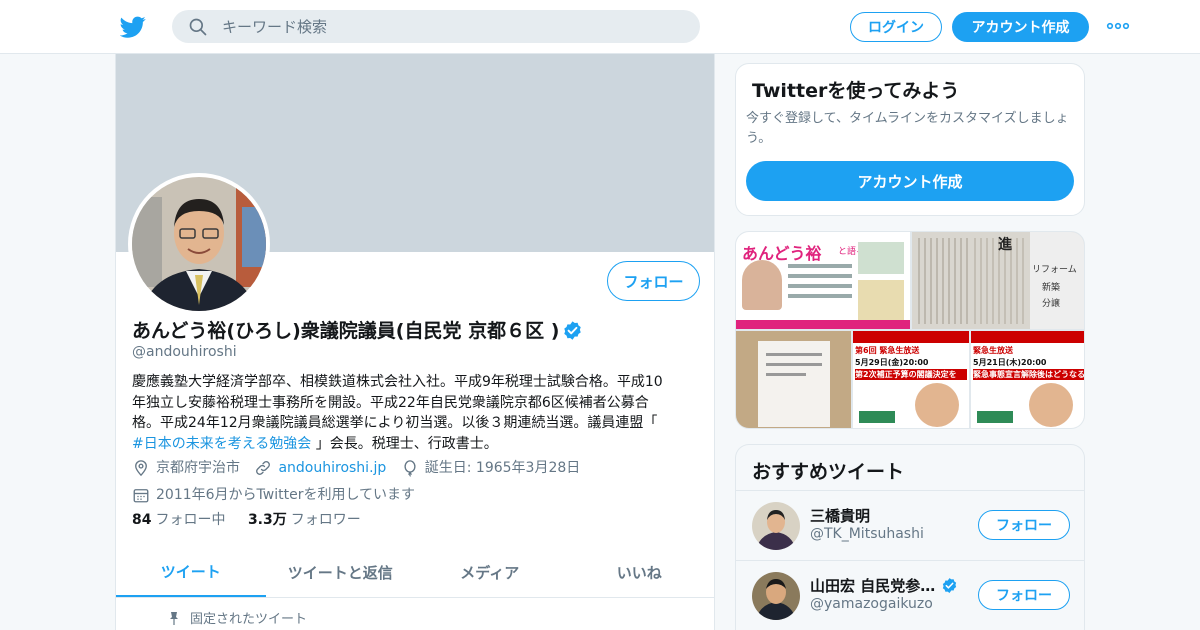  I want to click on search-input, so click(452, 26).